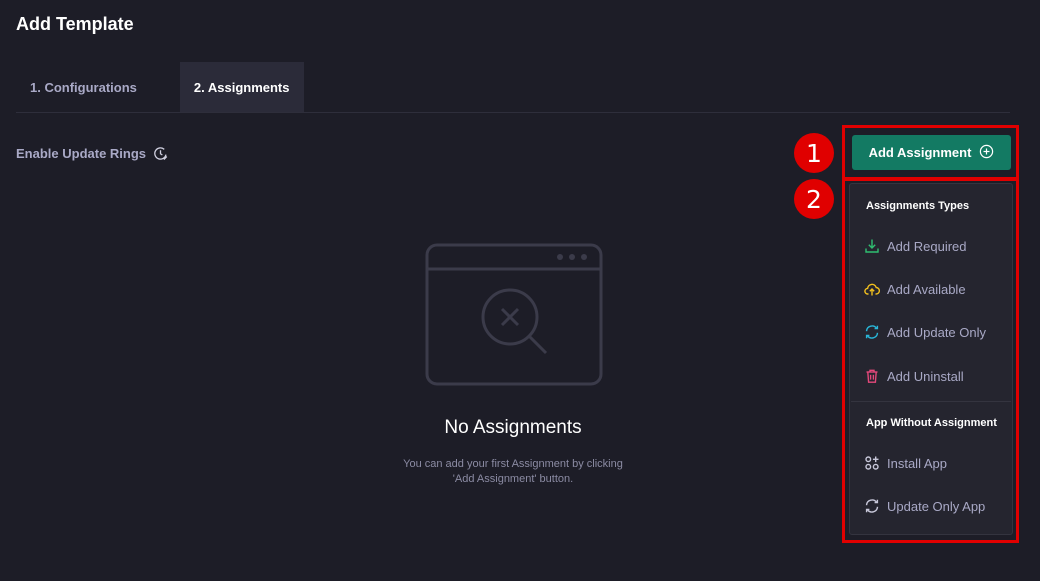  I want to click on menu-item-label: Add Update Only, so click(937, 332).